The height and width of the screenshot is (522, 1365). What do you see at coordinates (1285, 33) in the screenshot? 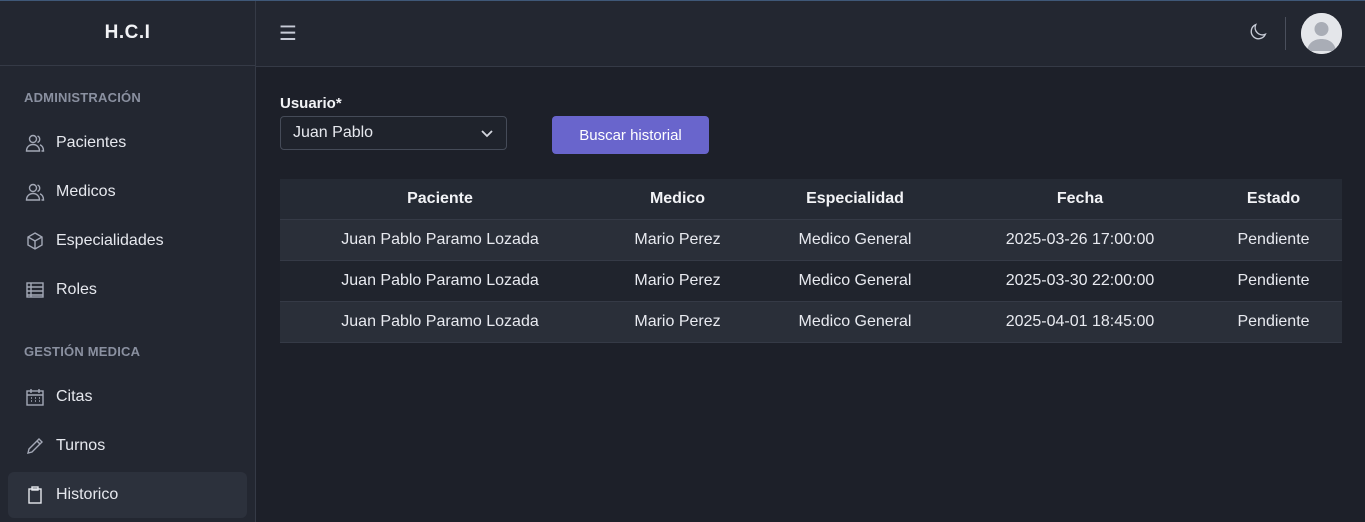
I see `topbar-divider` at bounding box center [1285, 33].